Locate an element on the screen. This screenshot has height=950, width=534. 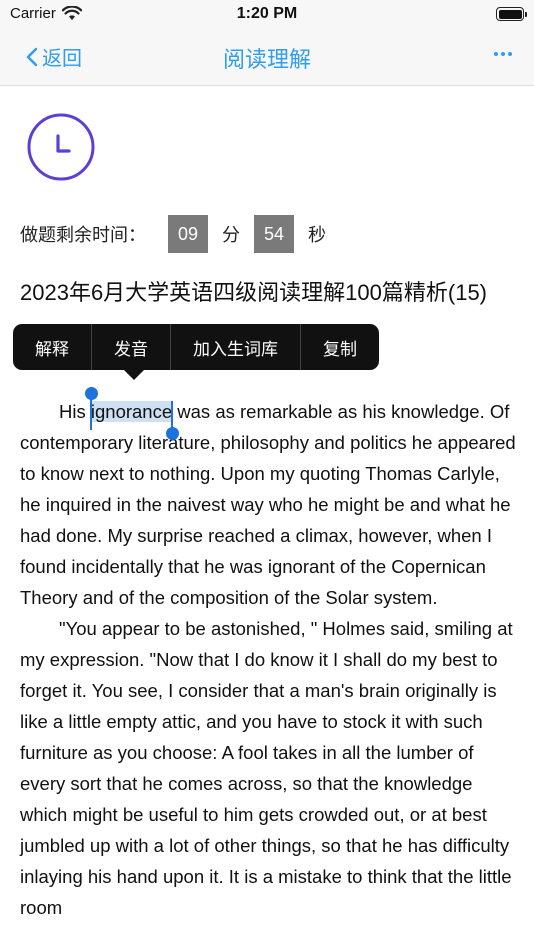
selected-word: ignorance is located at coordinates (132, 413).